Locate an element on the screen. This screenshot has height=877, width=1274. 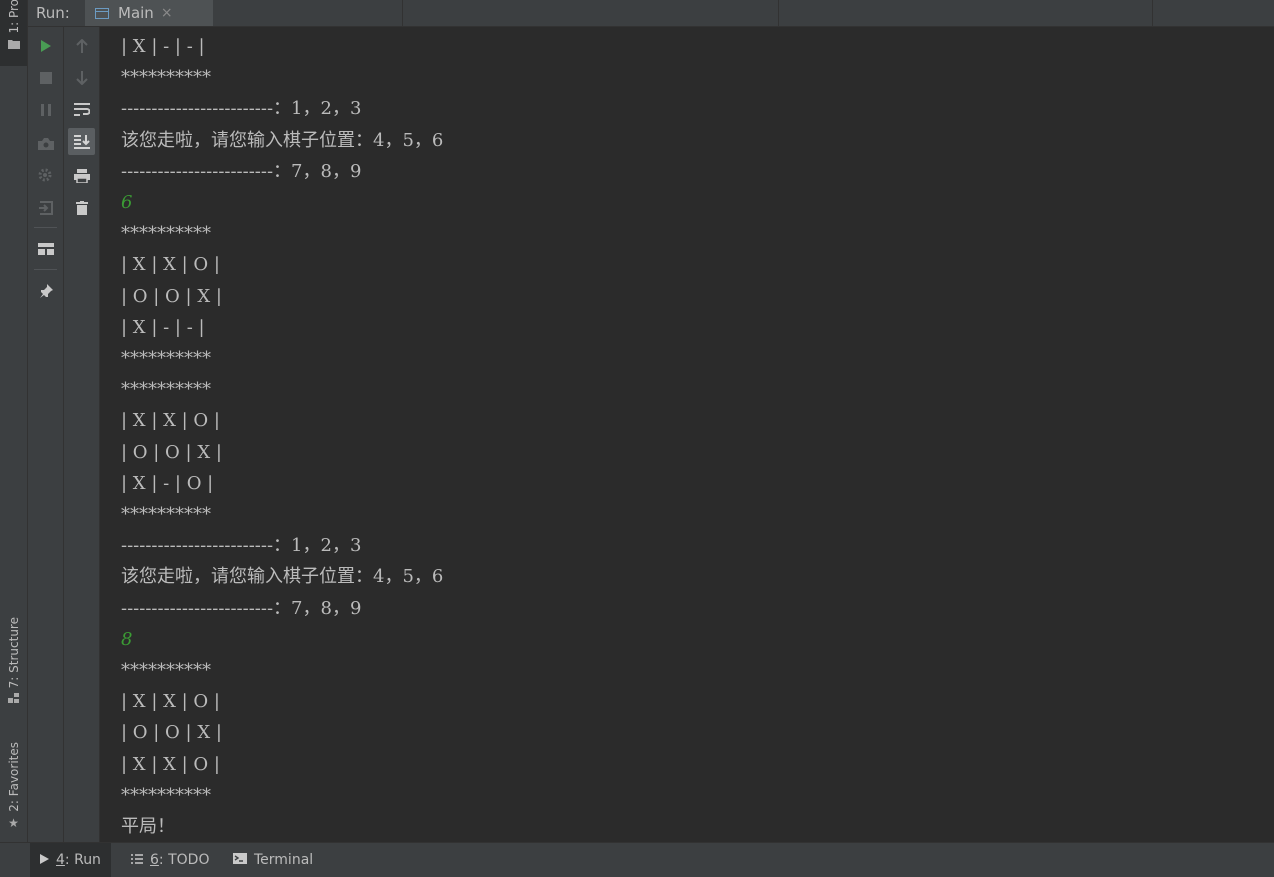
console-input-line: 8 is located at coordinates (127, 639).